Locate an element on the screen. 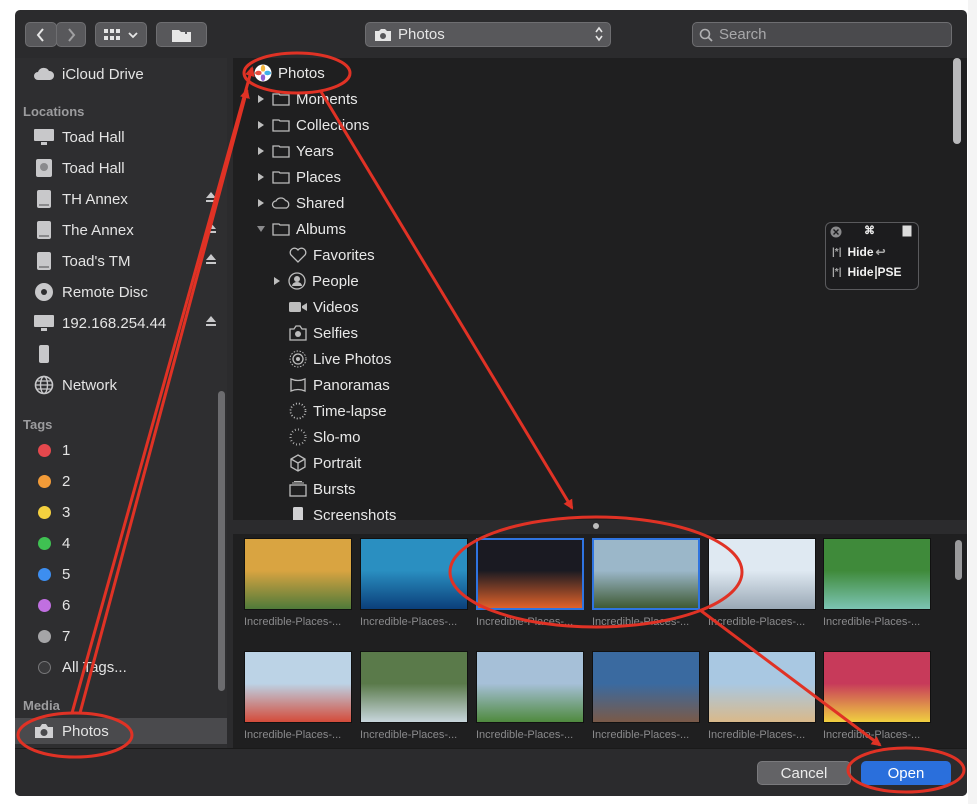 The image size is (977, 804). tree-root-photos: Photos is located at coordinates (289, 73).